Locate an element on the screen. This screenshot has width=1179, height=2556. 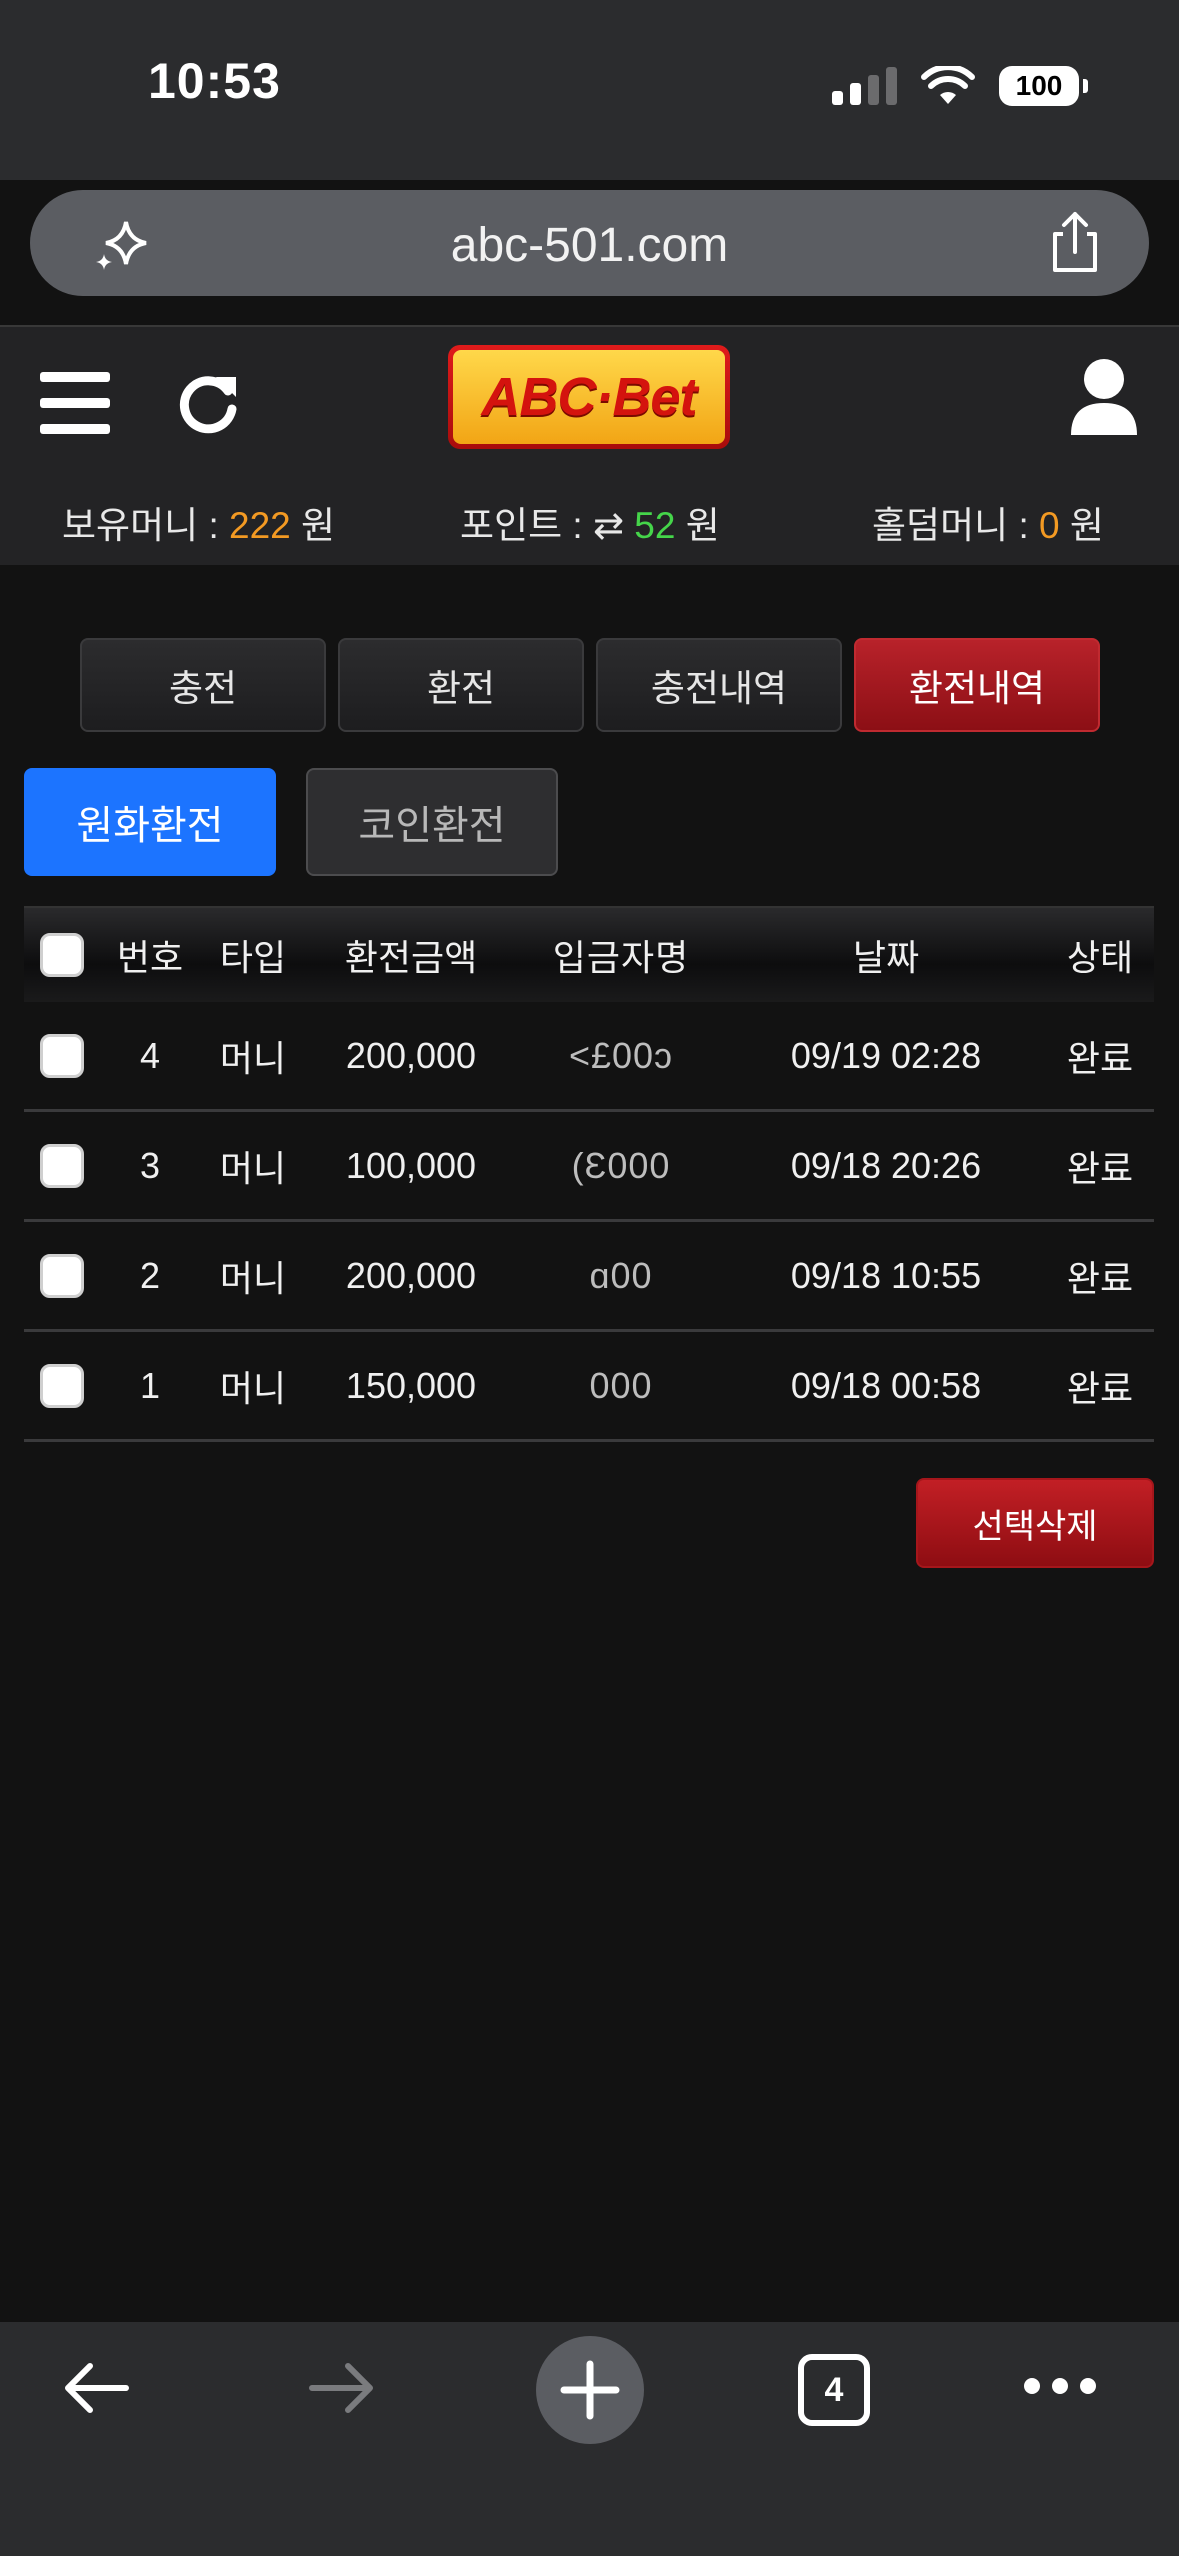
url-text: abc-501.com is located at coordinates (589, 245).